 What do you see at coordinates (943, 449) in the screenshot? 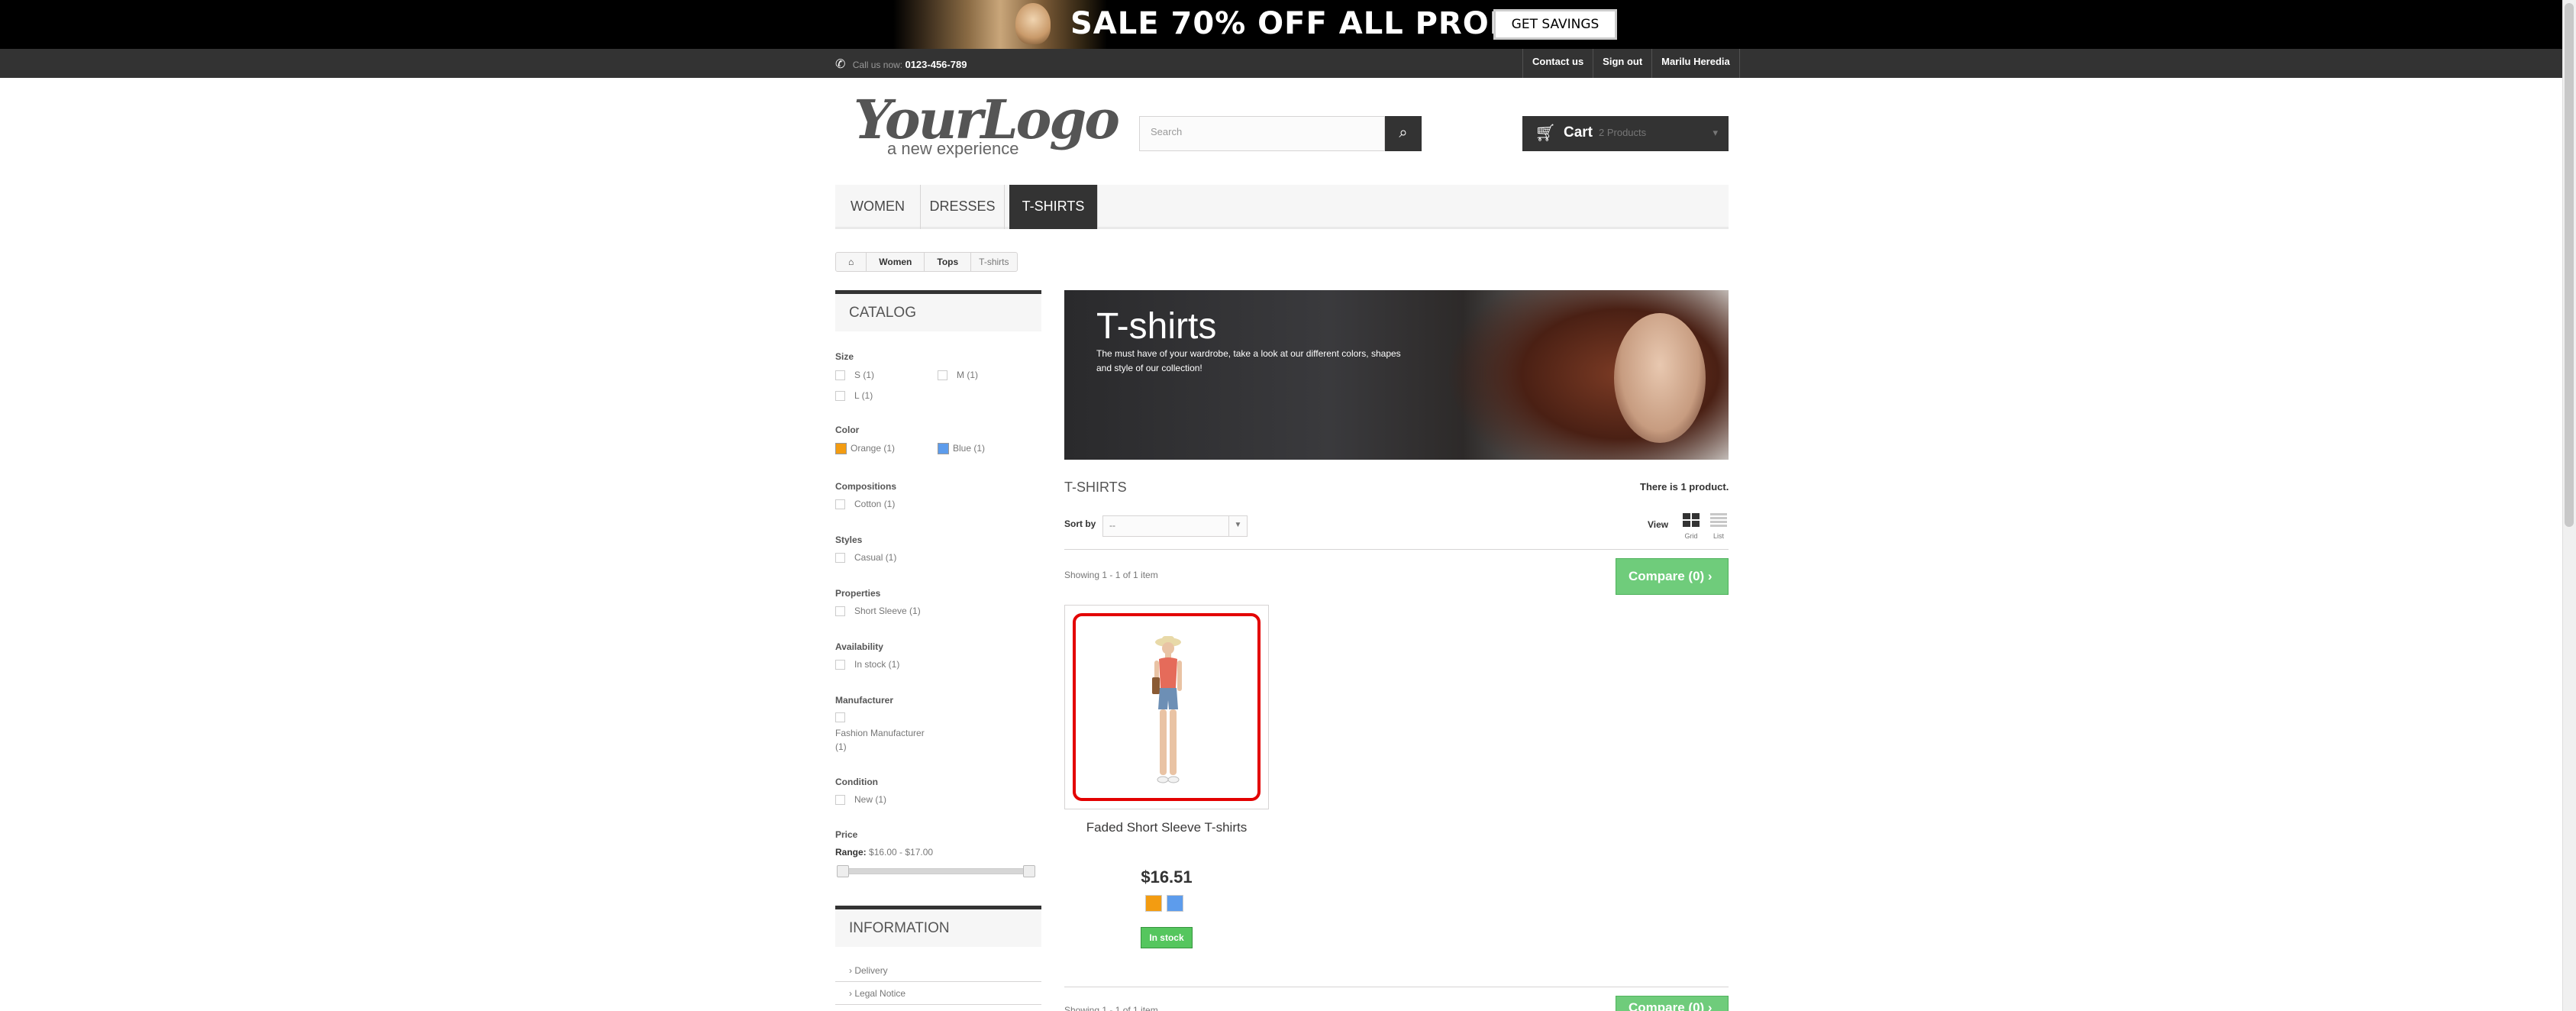
I see `blue-swatch` at bounding box center [943, 449].